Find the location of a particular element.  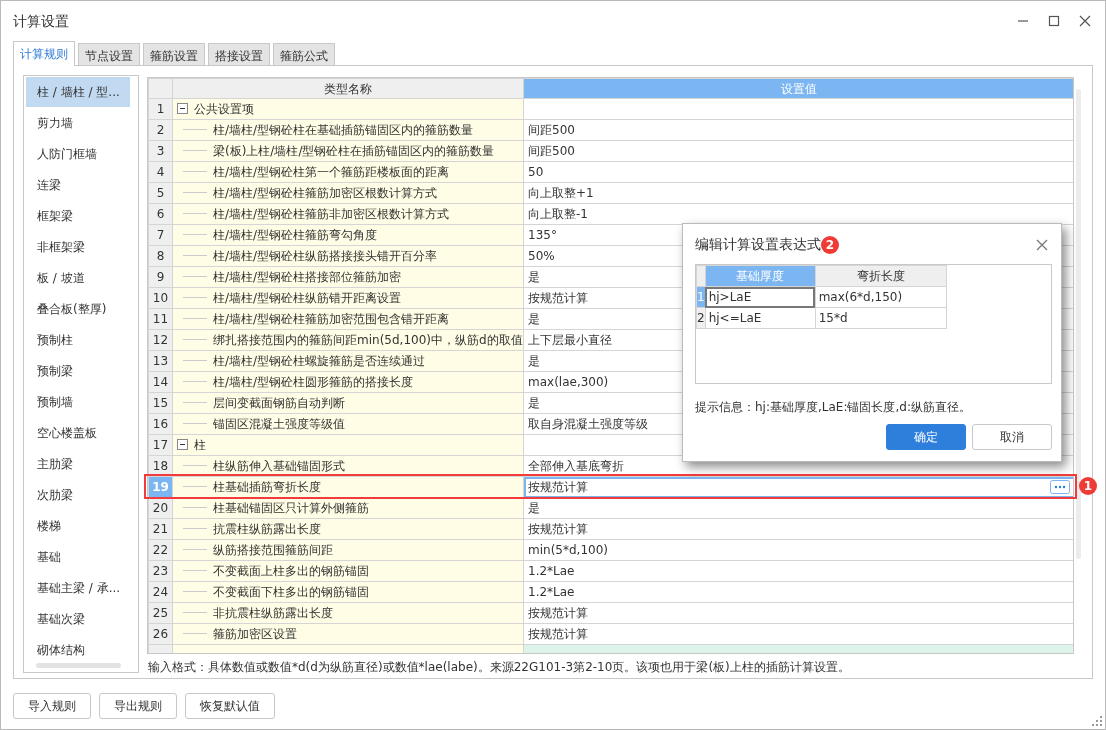

setting-name: 不变截面下柱多出的钢筋锚固 is located at coordinates (291, 592).